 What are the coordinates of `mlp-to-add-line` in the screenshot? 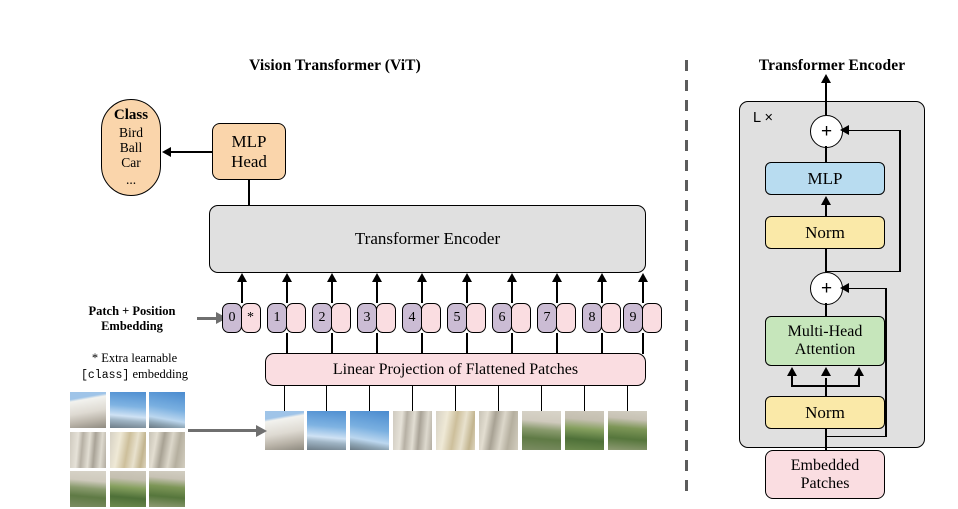 It's located at (826, 154).